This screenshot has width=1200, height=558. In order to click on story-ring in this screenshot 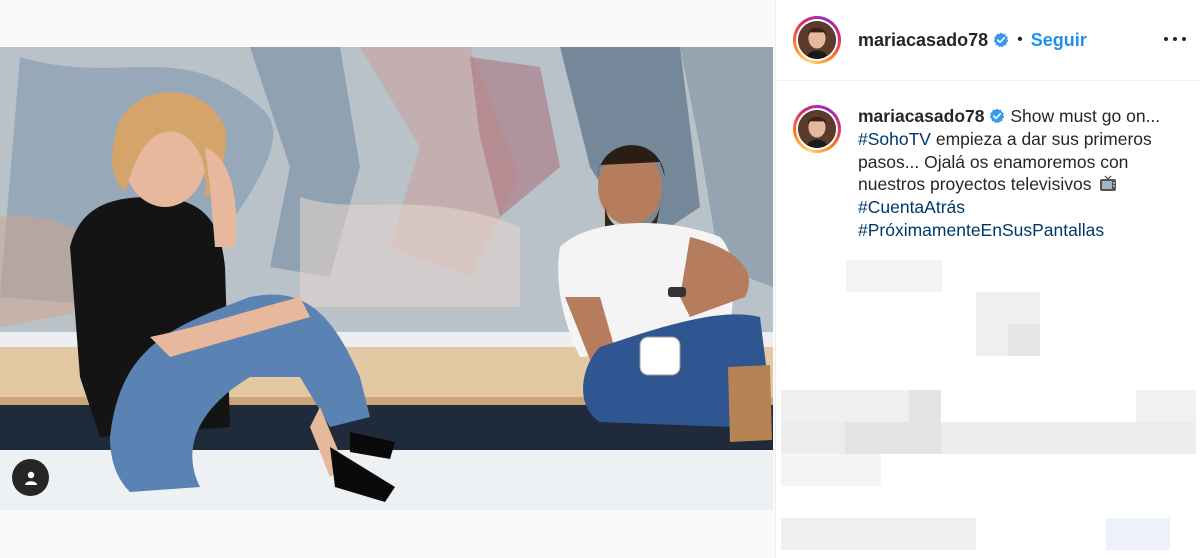, I will do `click(817, 40)`.